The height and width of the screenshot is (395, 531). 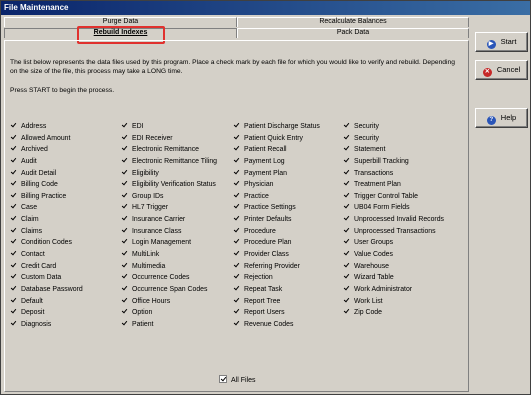 What do you see at coordinates (501, 42) in the screenshot?
I see `start-button: ▶ Start` at bounding box center [501, 42].